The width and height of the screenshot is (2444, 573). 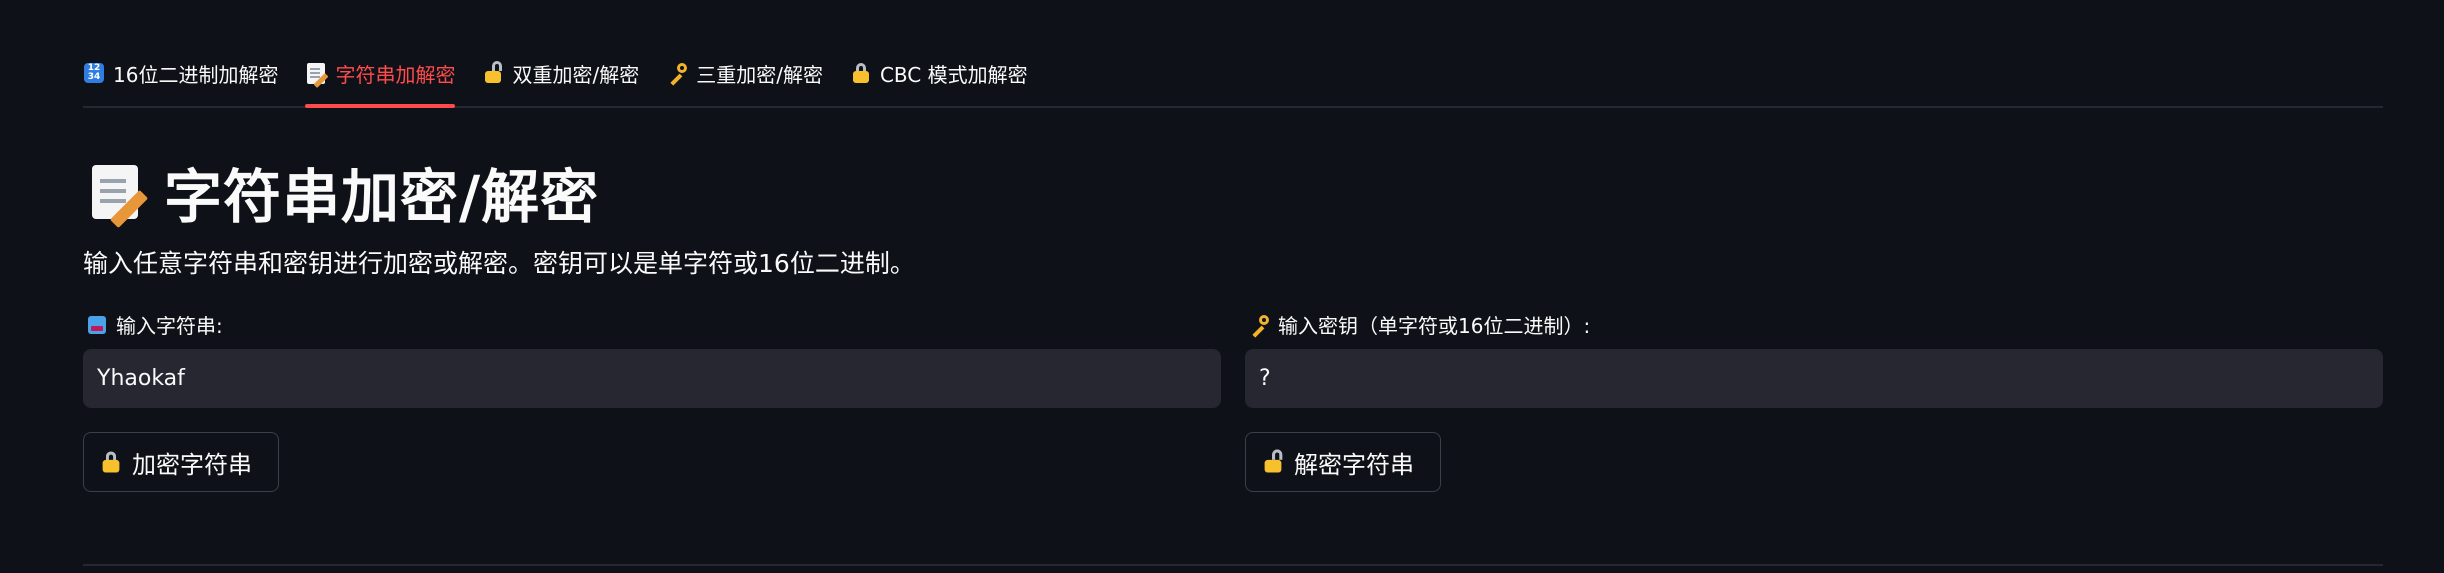 What do you see at coordinates (141, 378) in the screenshot?
I see `string-input-value: Yhaokaf` at bounding box center [141, 378].